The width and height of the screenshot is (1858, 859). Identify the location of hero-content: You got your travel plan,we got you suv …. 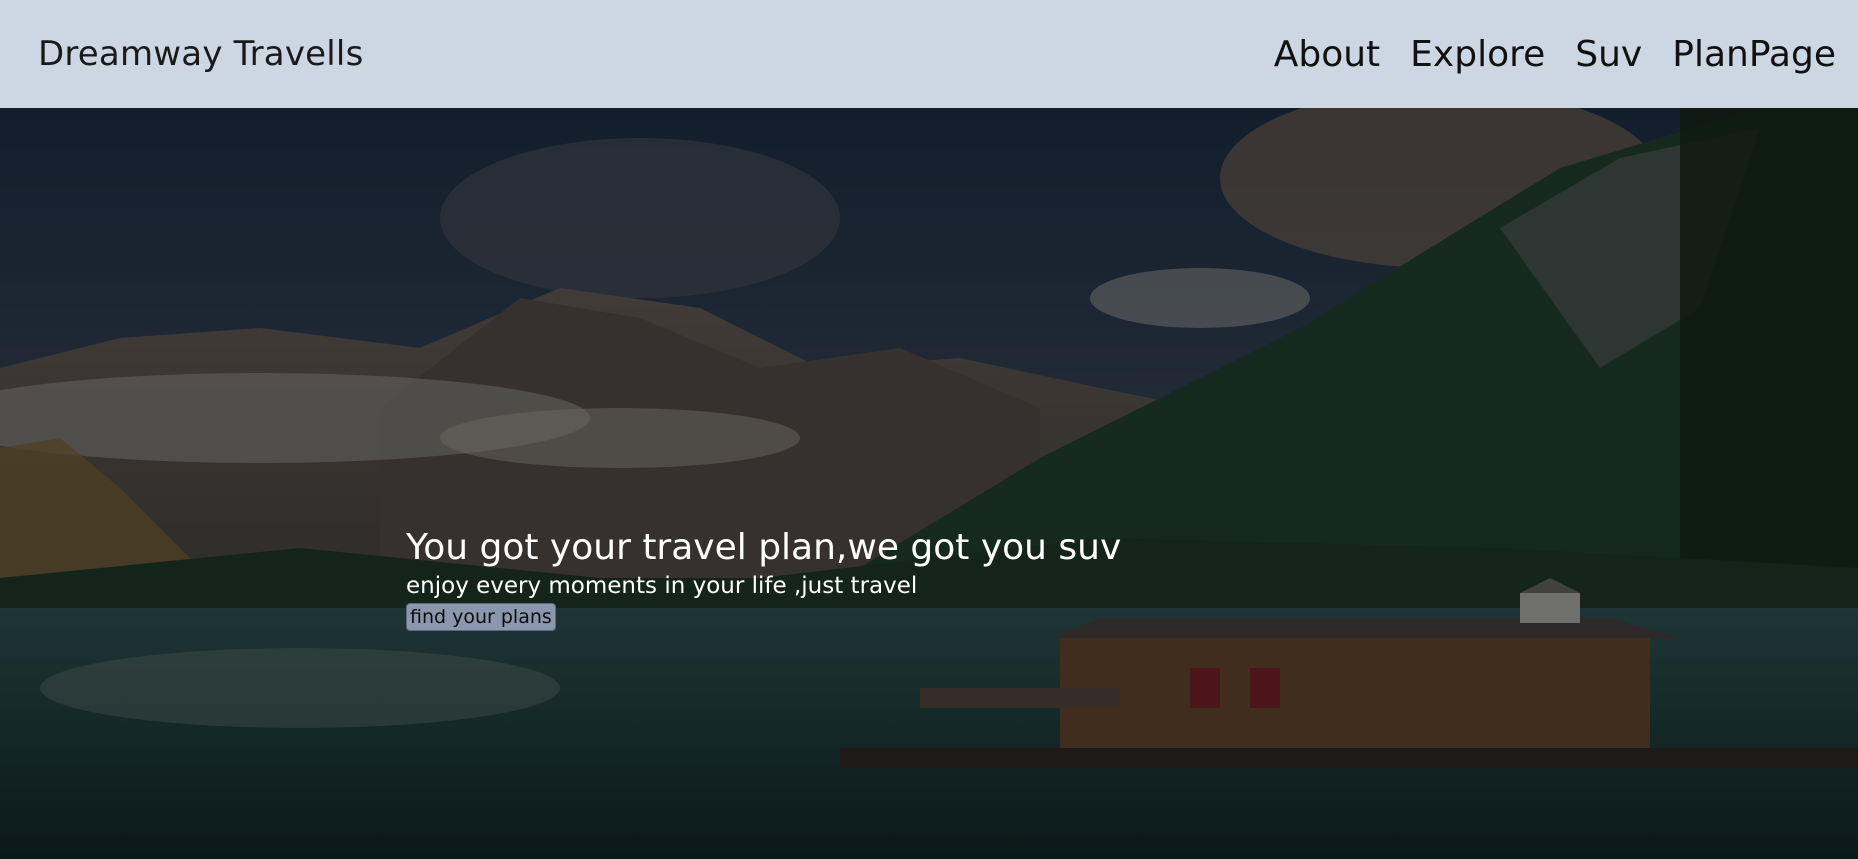
(763, 578).